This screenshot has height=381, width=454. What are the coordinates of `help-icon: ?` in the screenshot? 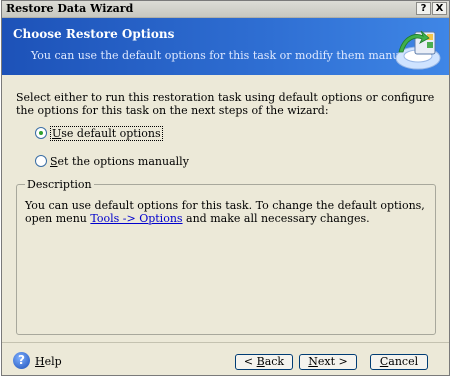 It's located at (21, 360).